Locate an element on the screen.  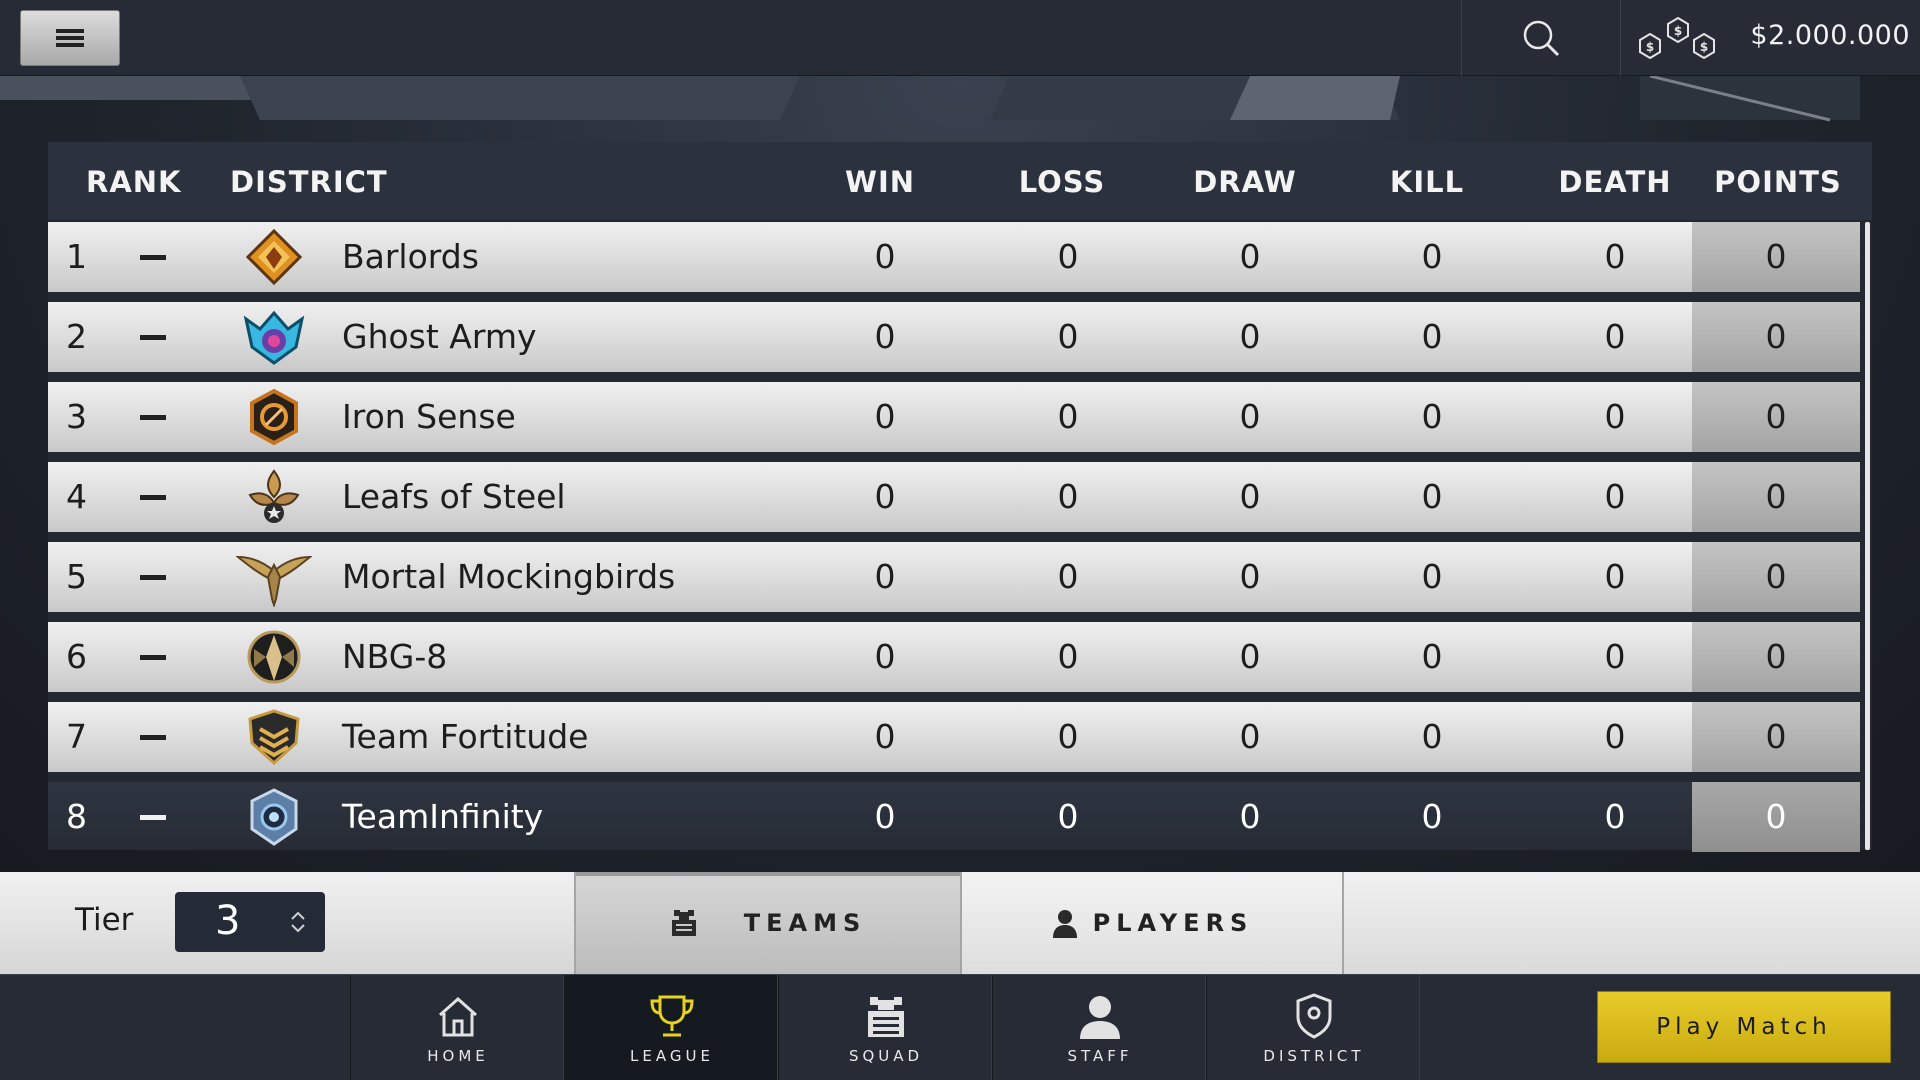
search-icon is located at coordinates (1541, 38).